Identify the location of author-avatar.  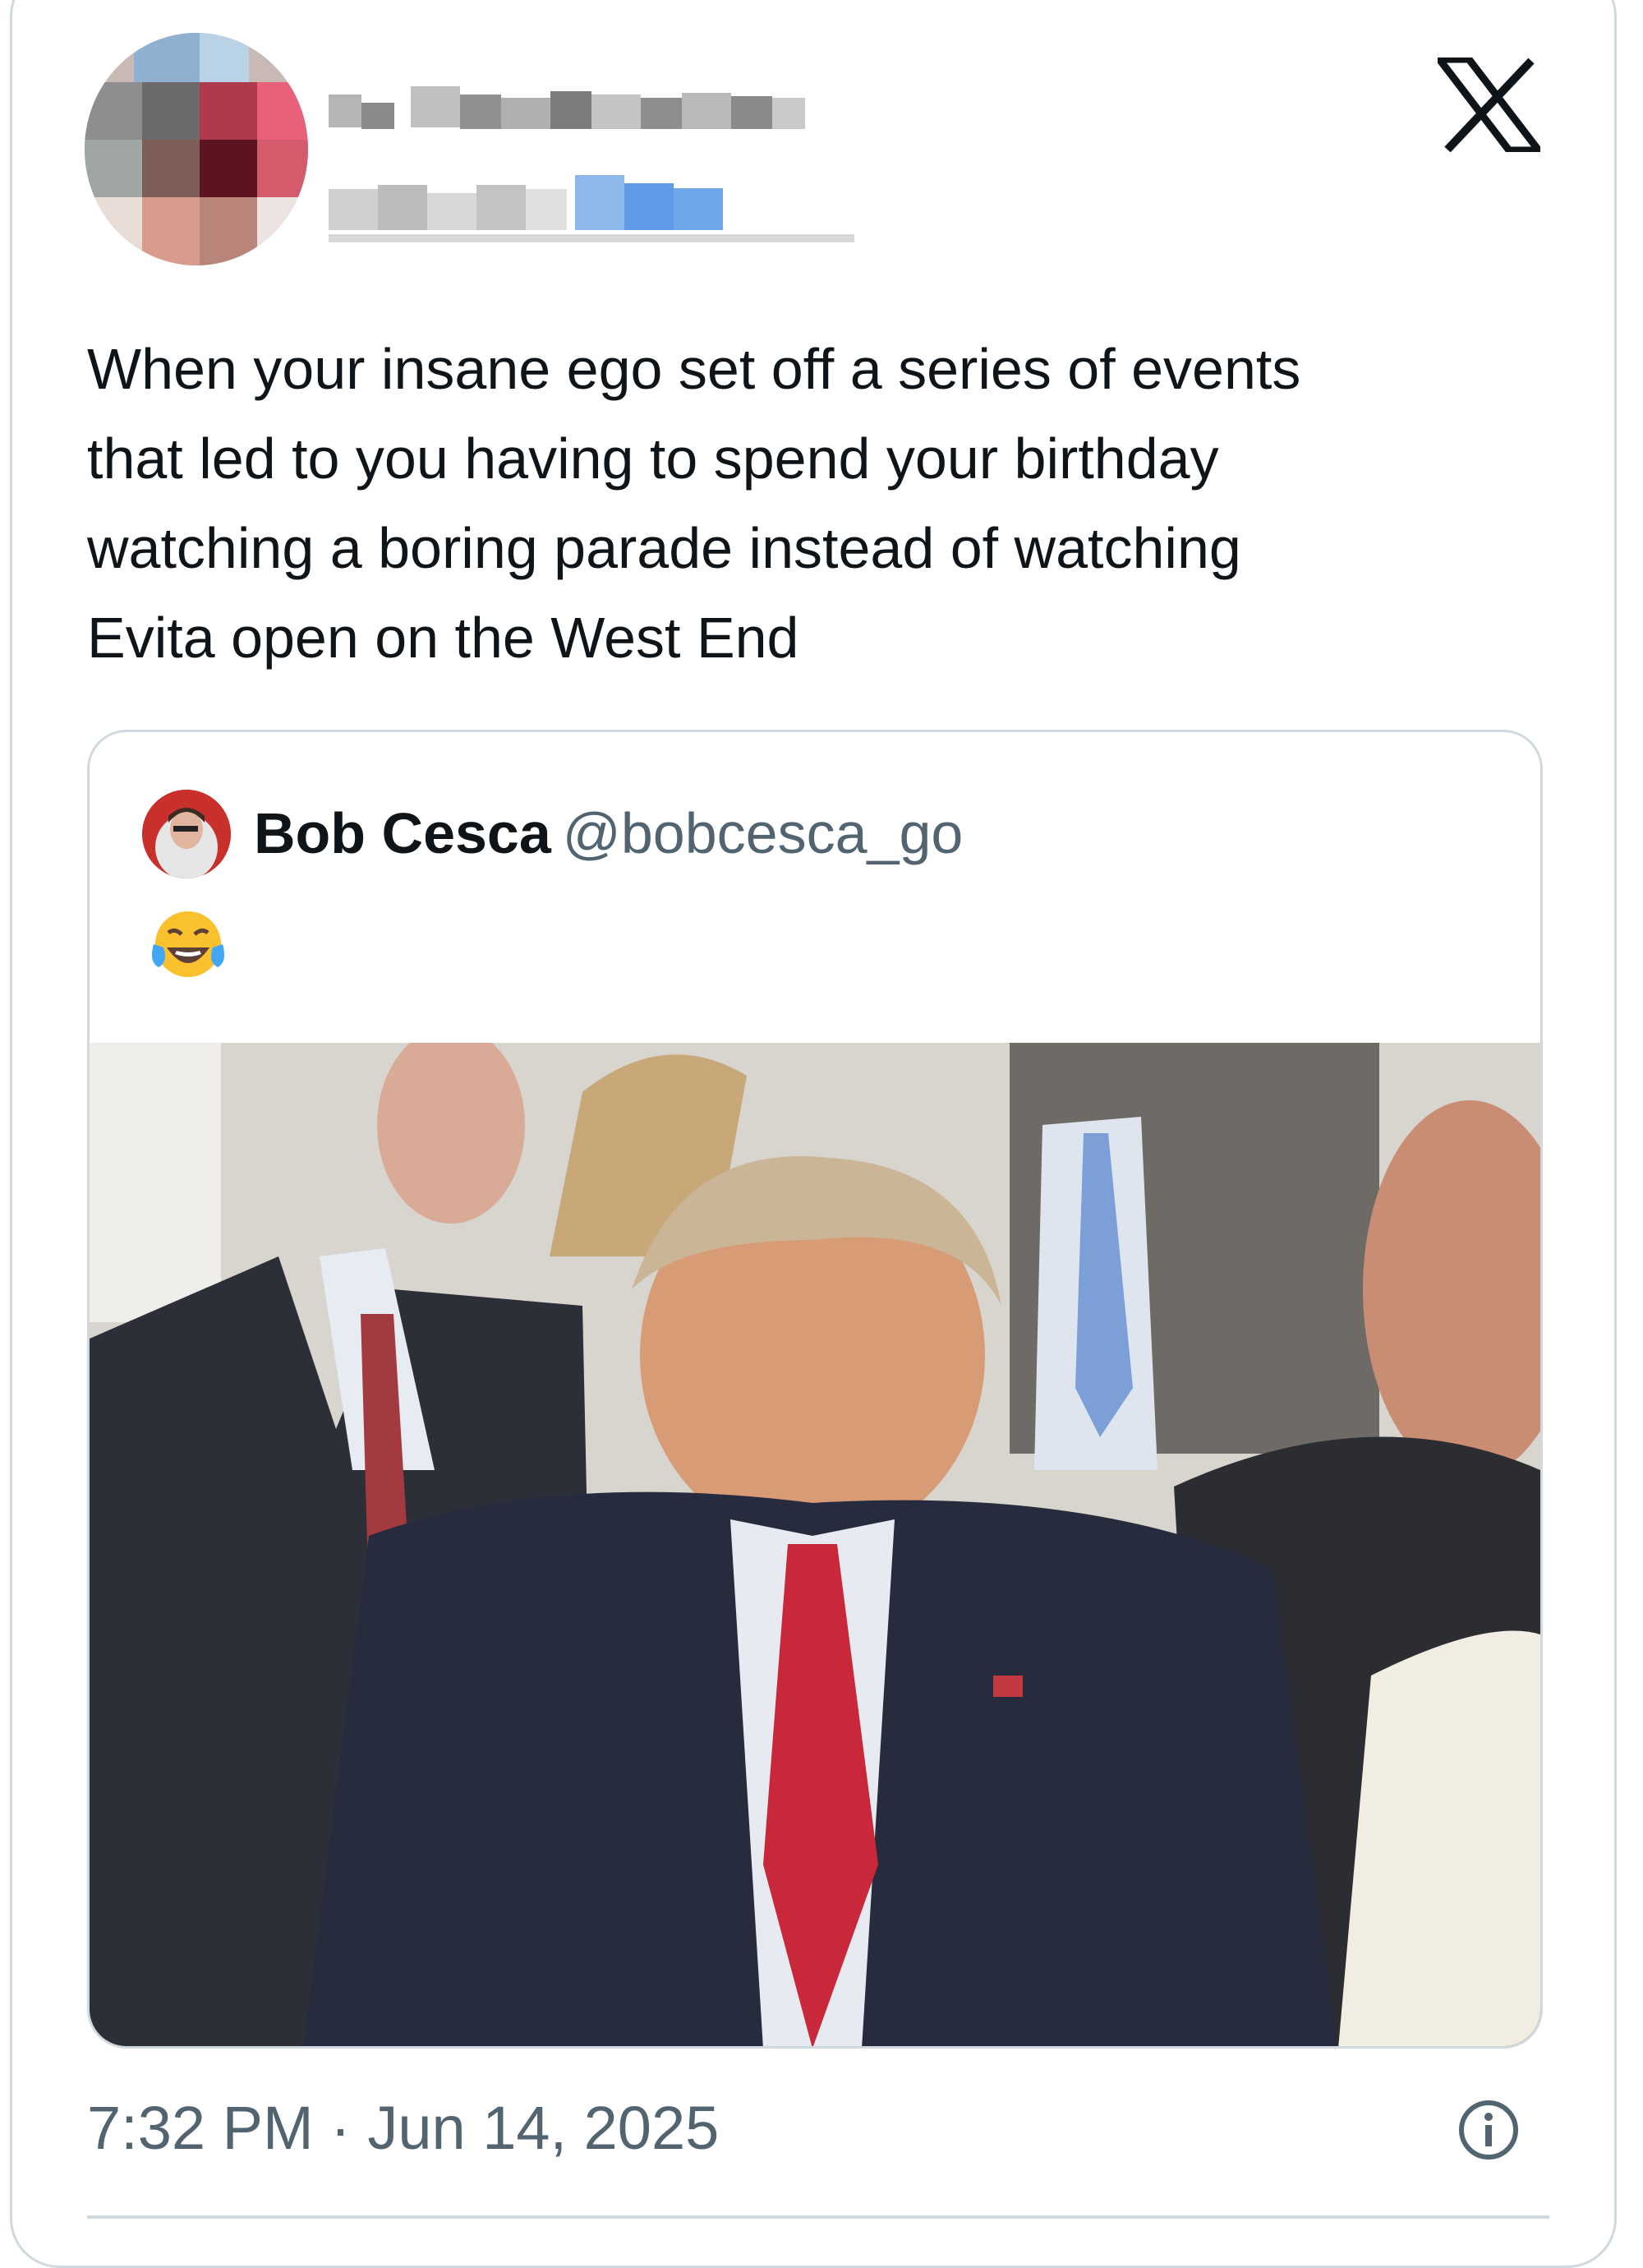
(196, 149).